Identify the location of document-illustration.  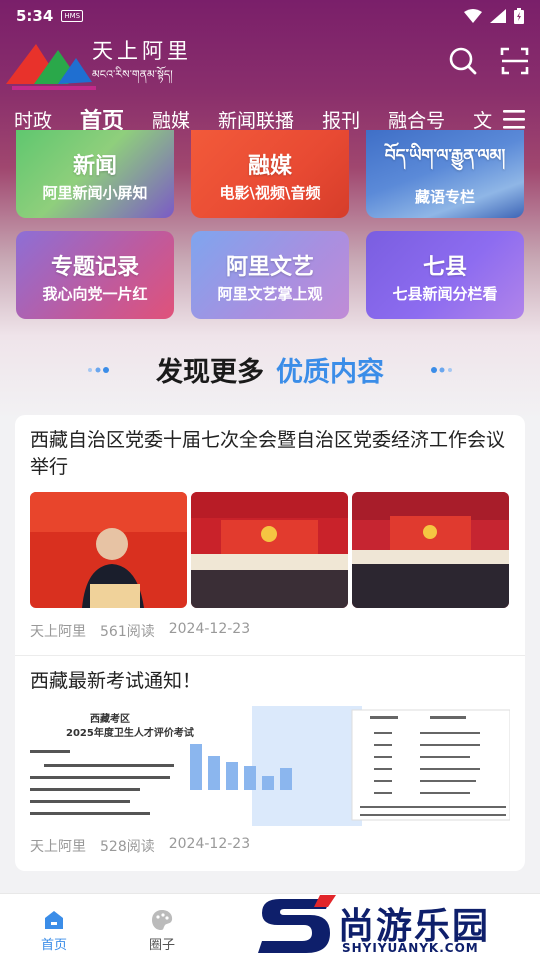
(270, 766).